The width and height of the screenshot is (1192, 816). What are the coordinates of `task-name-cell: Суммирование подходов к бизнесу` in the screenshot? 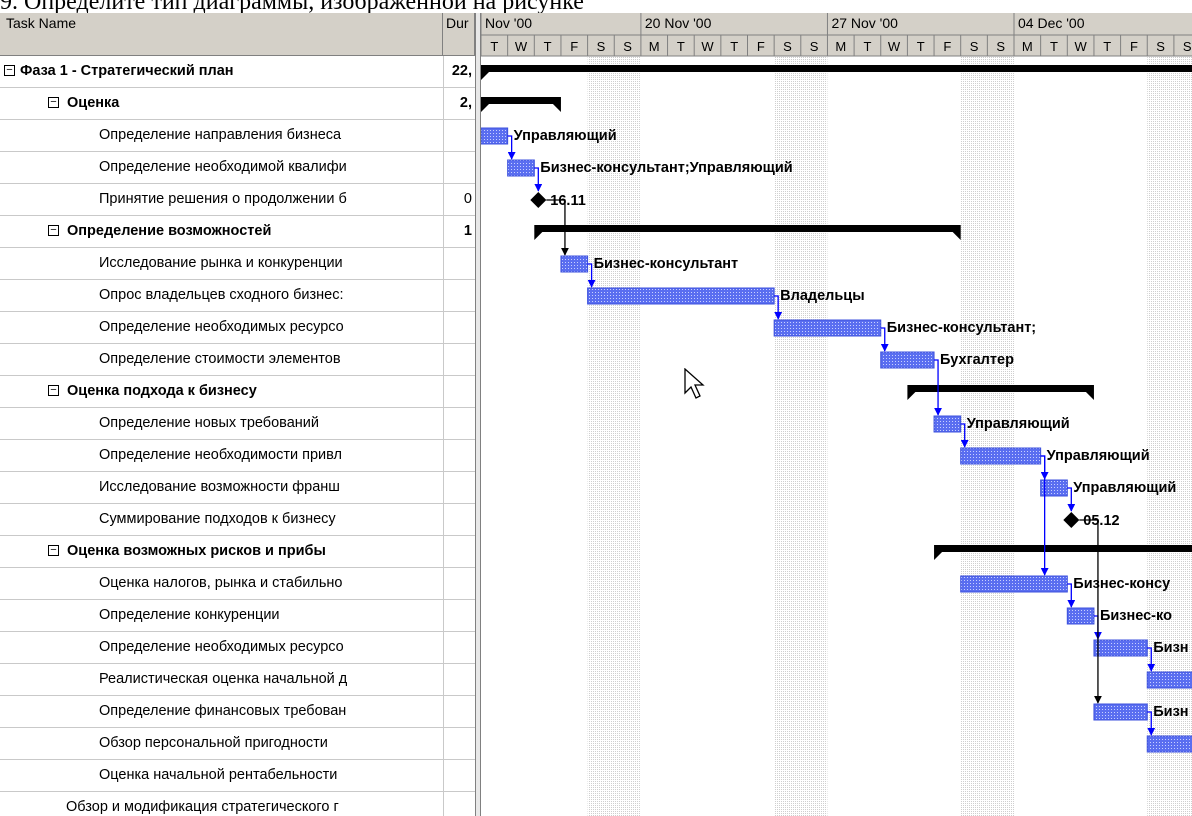 It's located at (217, 519).